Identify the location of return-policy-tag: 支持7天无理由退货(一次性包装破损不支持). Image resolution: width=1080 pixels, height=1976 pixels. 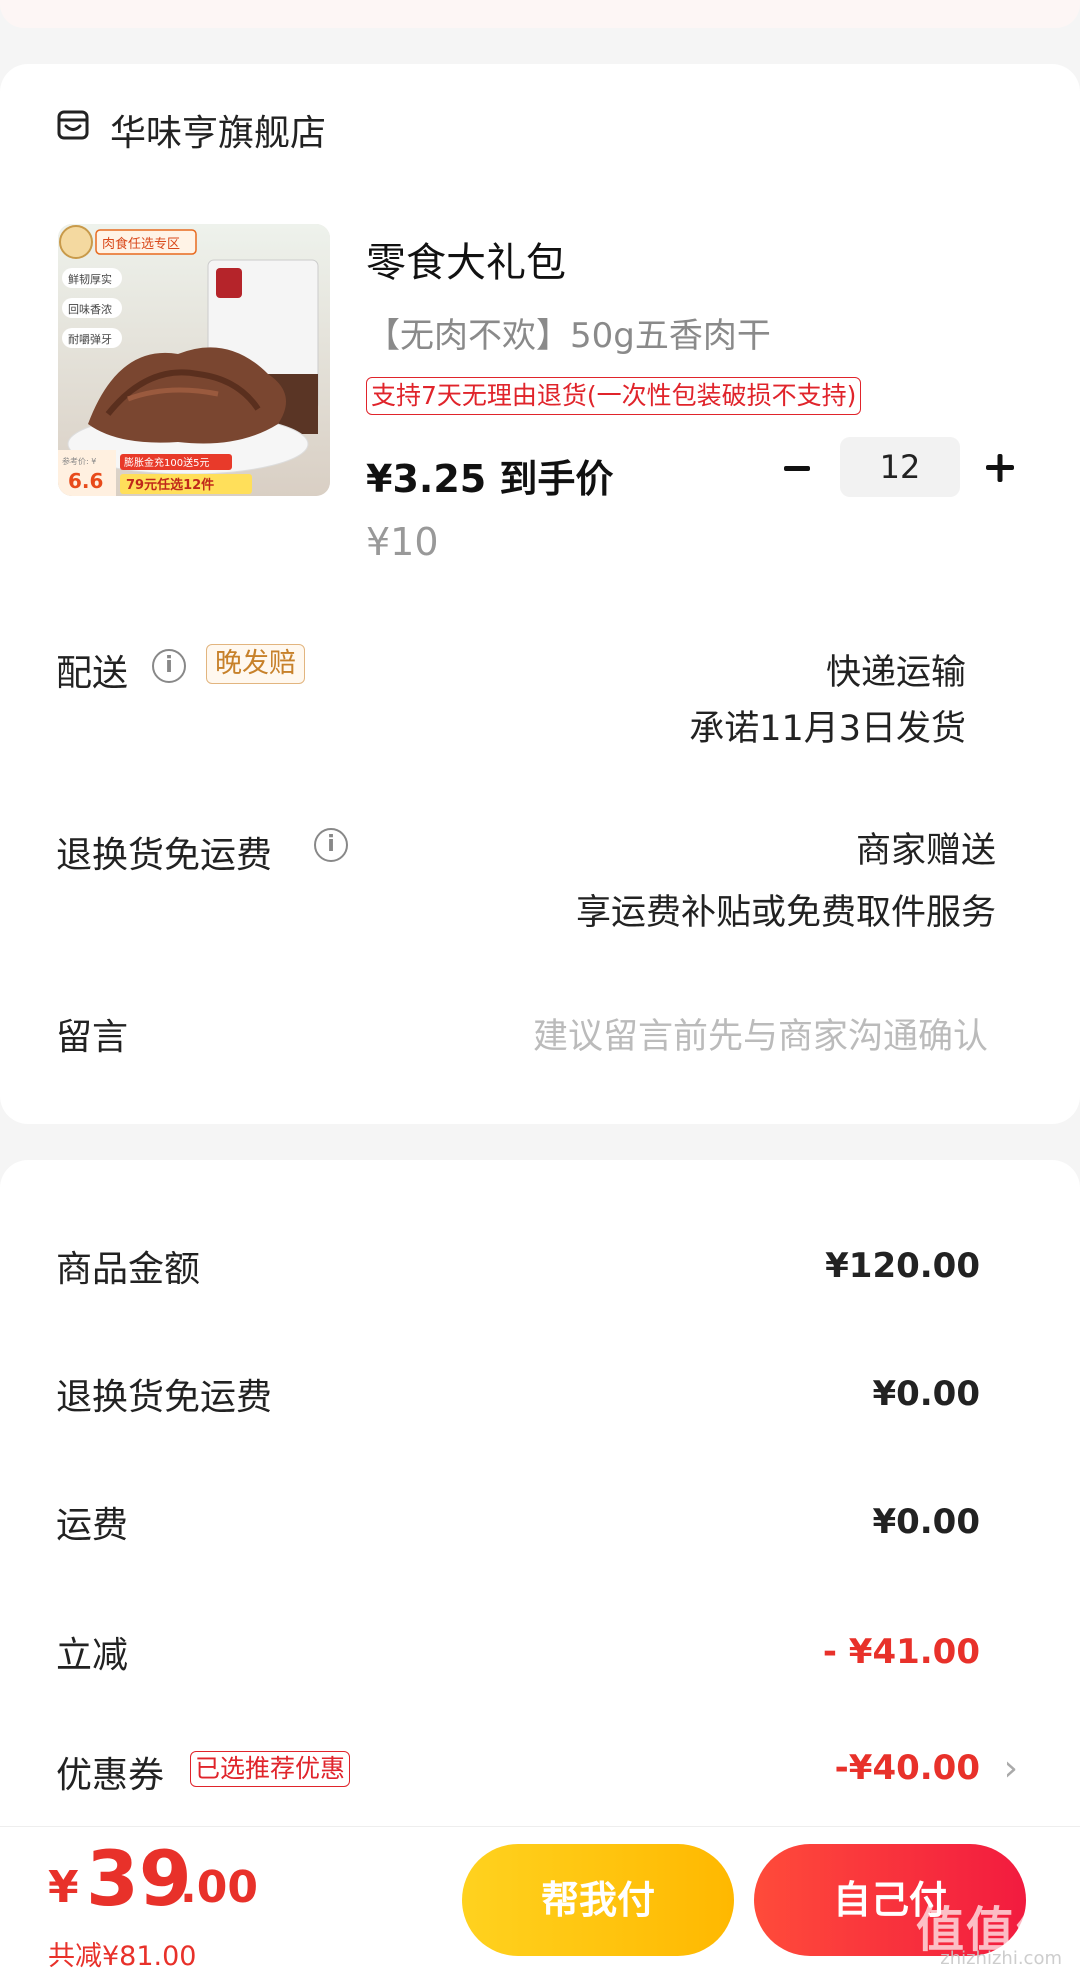
(614, 396).